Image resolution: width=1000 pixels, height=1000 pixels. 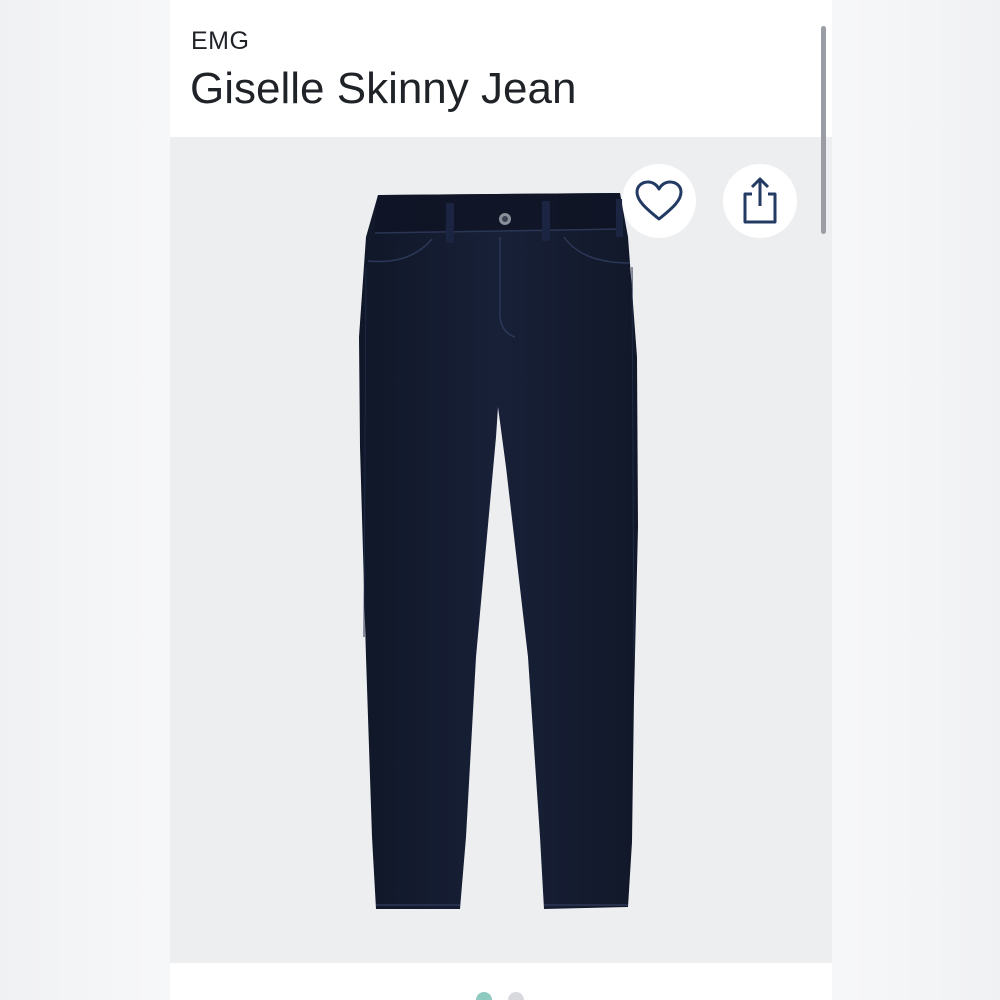 I want to click on share-button, so click(x=760, y=201).